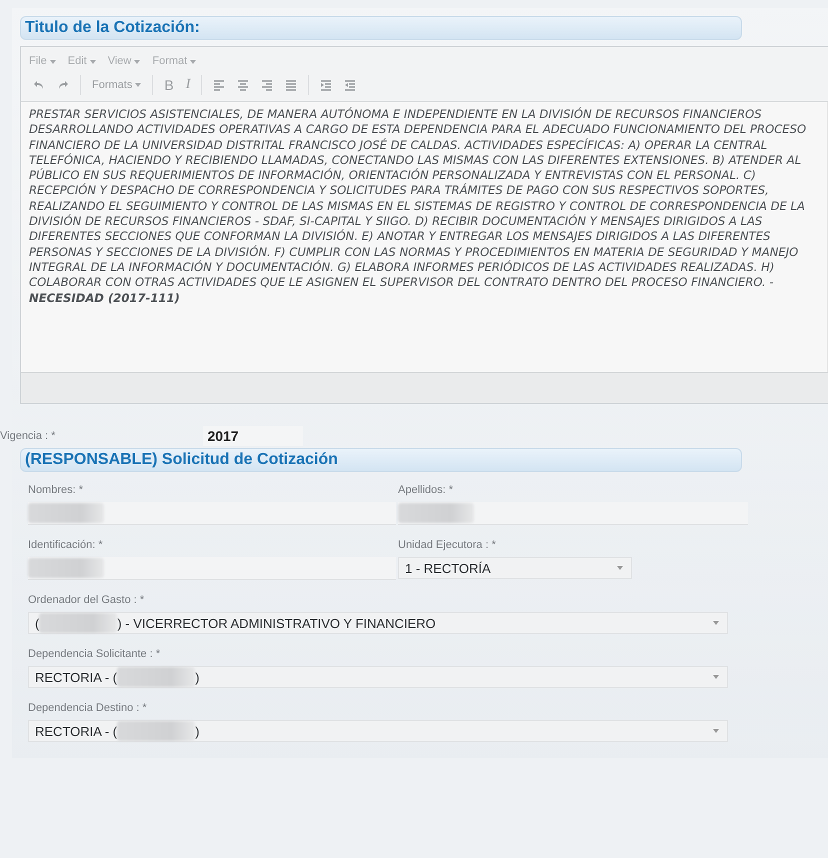 Image resolution: width=828 pixels, height=858 pixels. I want to click on redo-icon, so click(63, 85).